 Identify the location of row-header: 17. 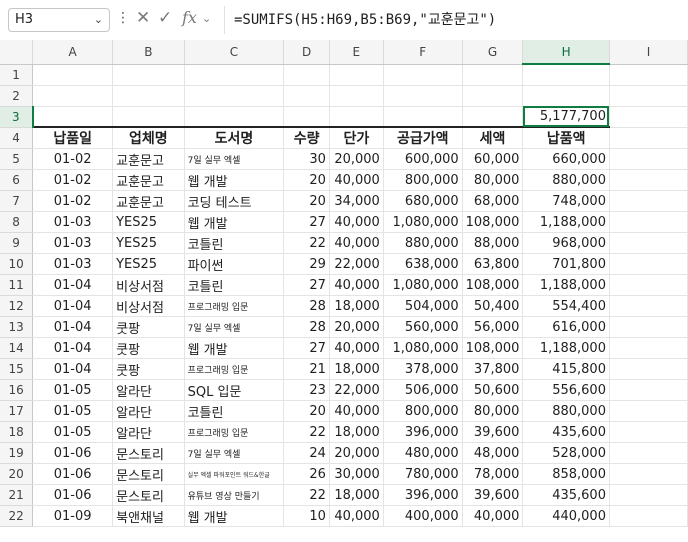
(17, 411).